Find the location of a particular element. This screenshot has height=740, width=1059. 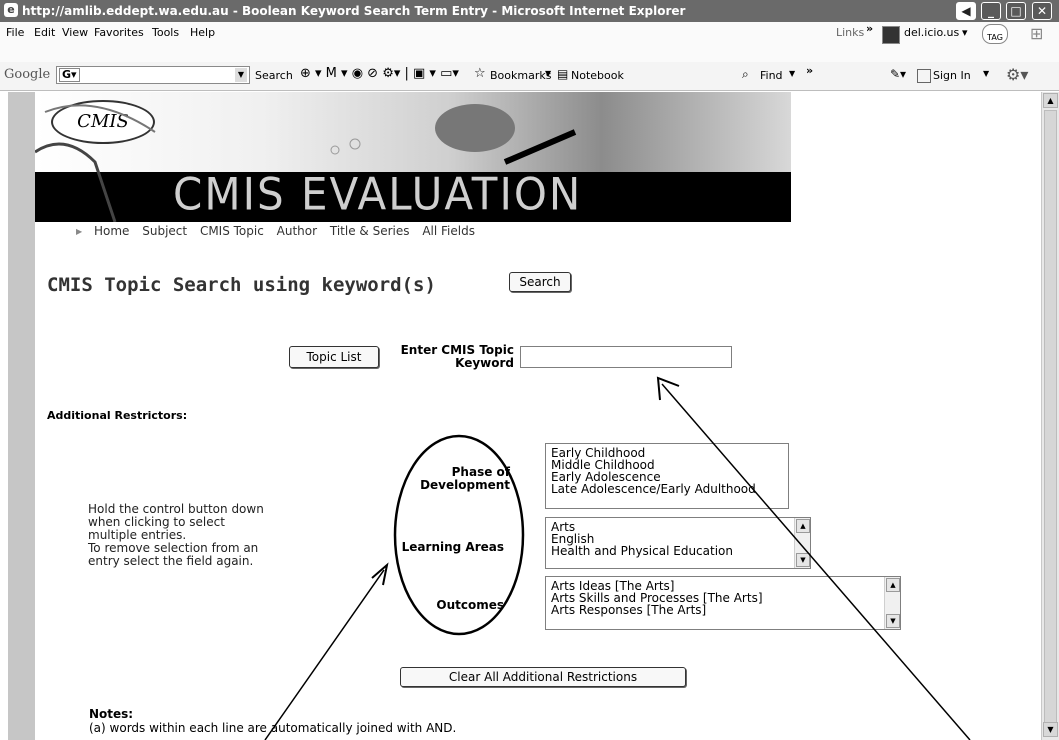

list-option: Arts Responses [The Arts] is located at coordinates (723, 610).